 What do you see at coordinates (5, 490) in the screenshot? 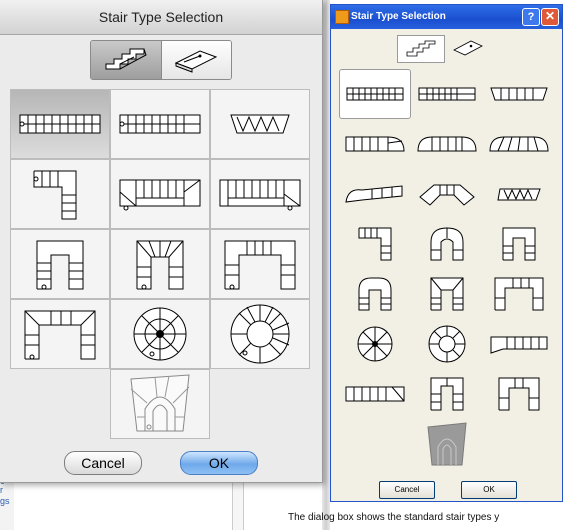
I see `background-link: r` at bounding box center [5, 490].